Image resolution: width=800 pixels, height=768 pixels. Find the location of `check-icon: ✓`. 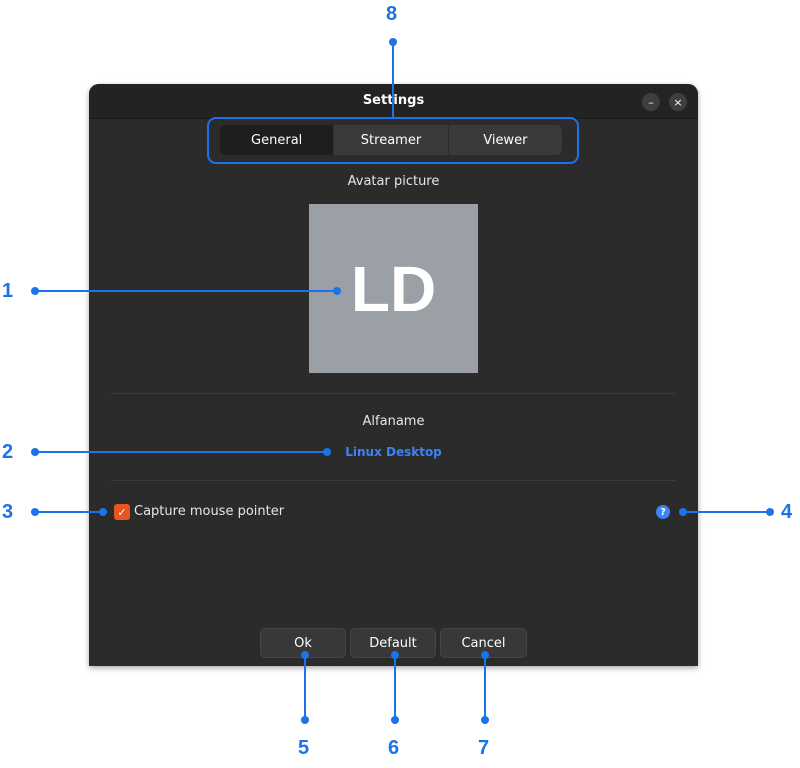

check-icon: ✓ is located at coordinates (122, 512).